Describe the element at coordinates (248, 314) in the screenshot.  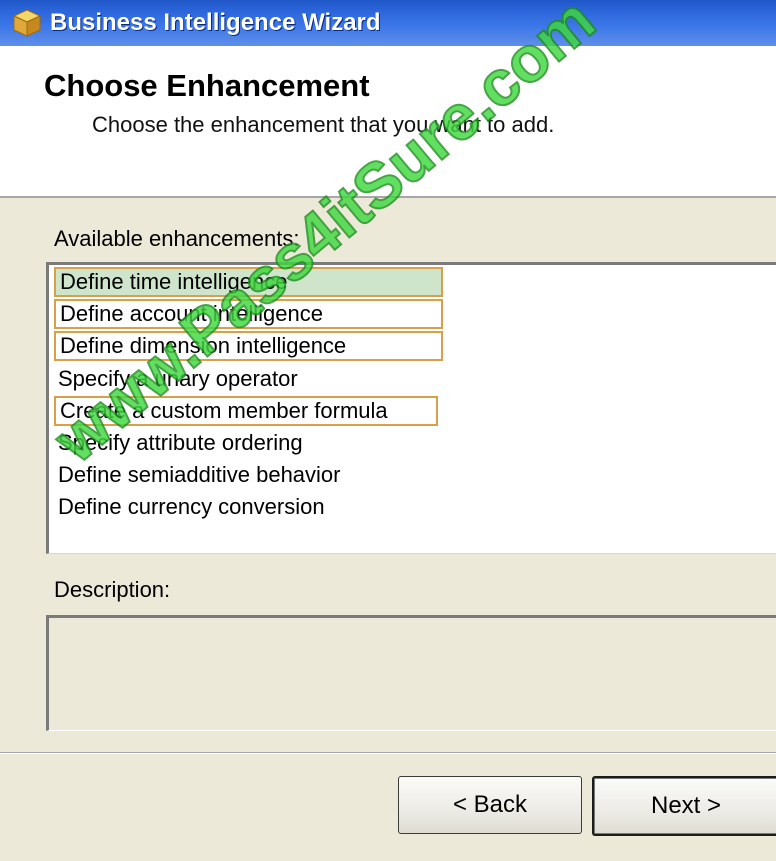
I see `list-item-define-account-intelligence: Define account intelligence` at that location.